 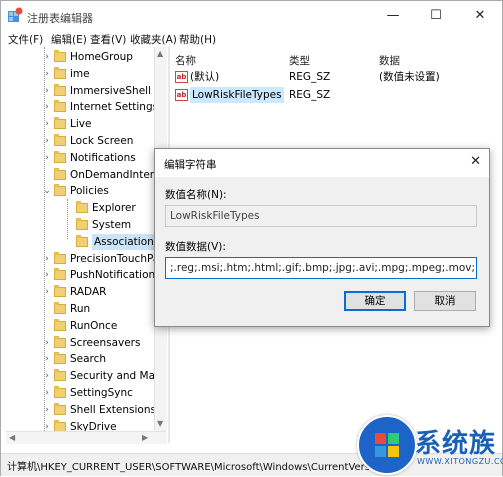 What do you see at coordinates (375, 301) in the screenshot?
I see `ok-button: 确定` at bounding box center [375, 301].